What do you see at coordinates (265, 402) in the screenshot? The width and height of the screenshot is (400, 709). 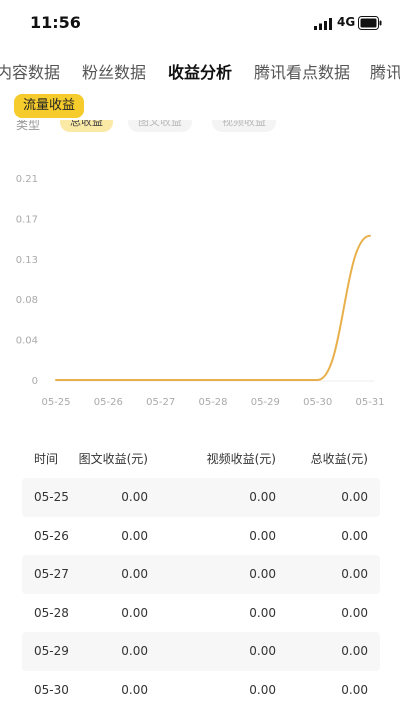 I see `x-tick-label: 05-29` at bounding box center [265, 402].